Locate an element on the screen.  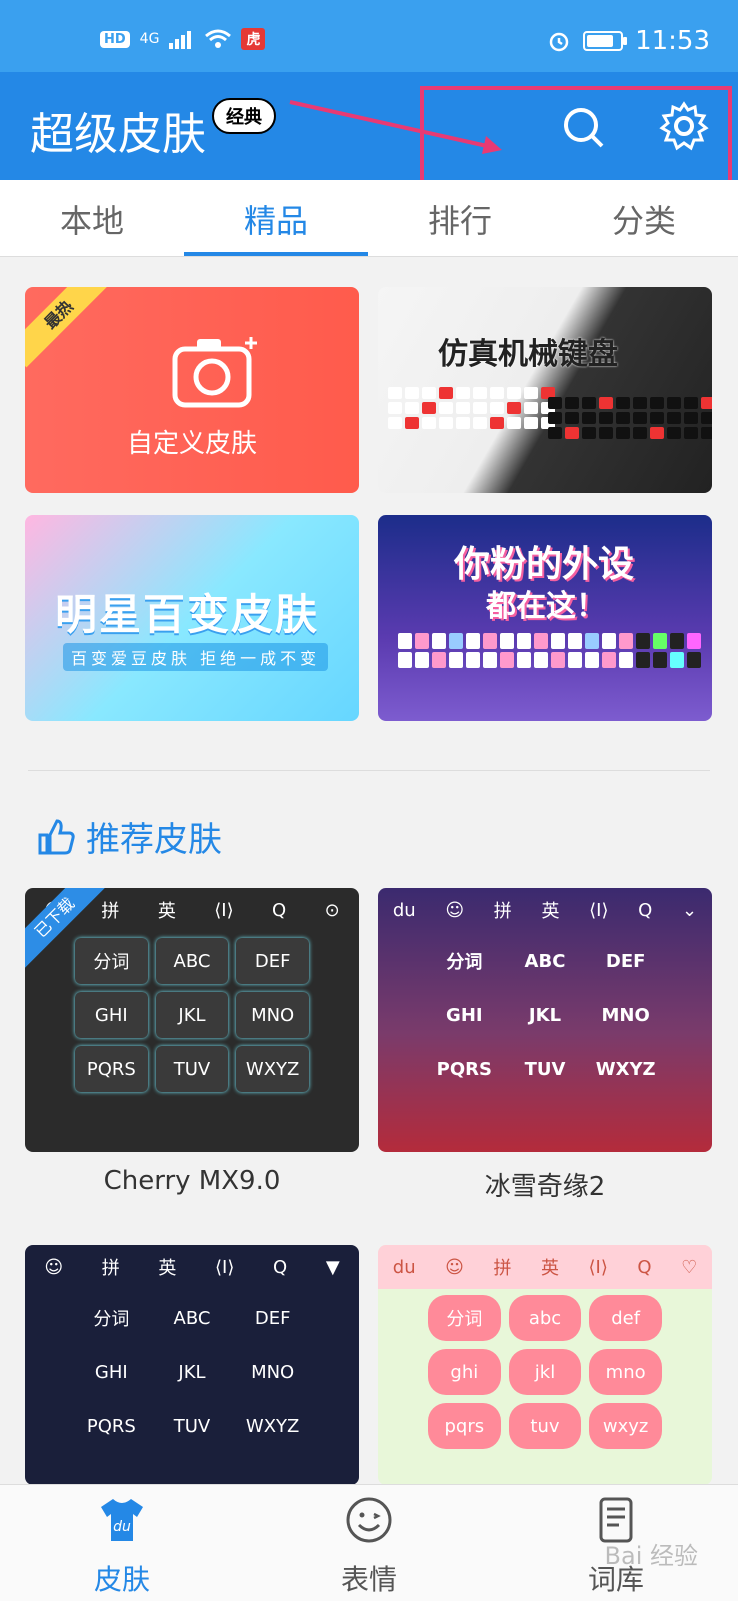
keyboard-toolbar: du ☺ 拼 英 ⟨I⟩ Q ⌄ is located at coordinates (545, 910).